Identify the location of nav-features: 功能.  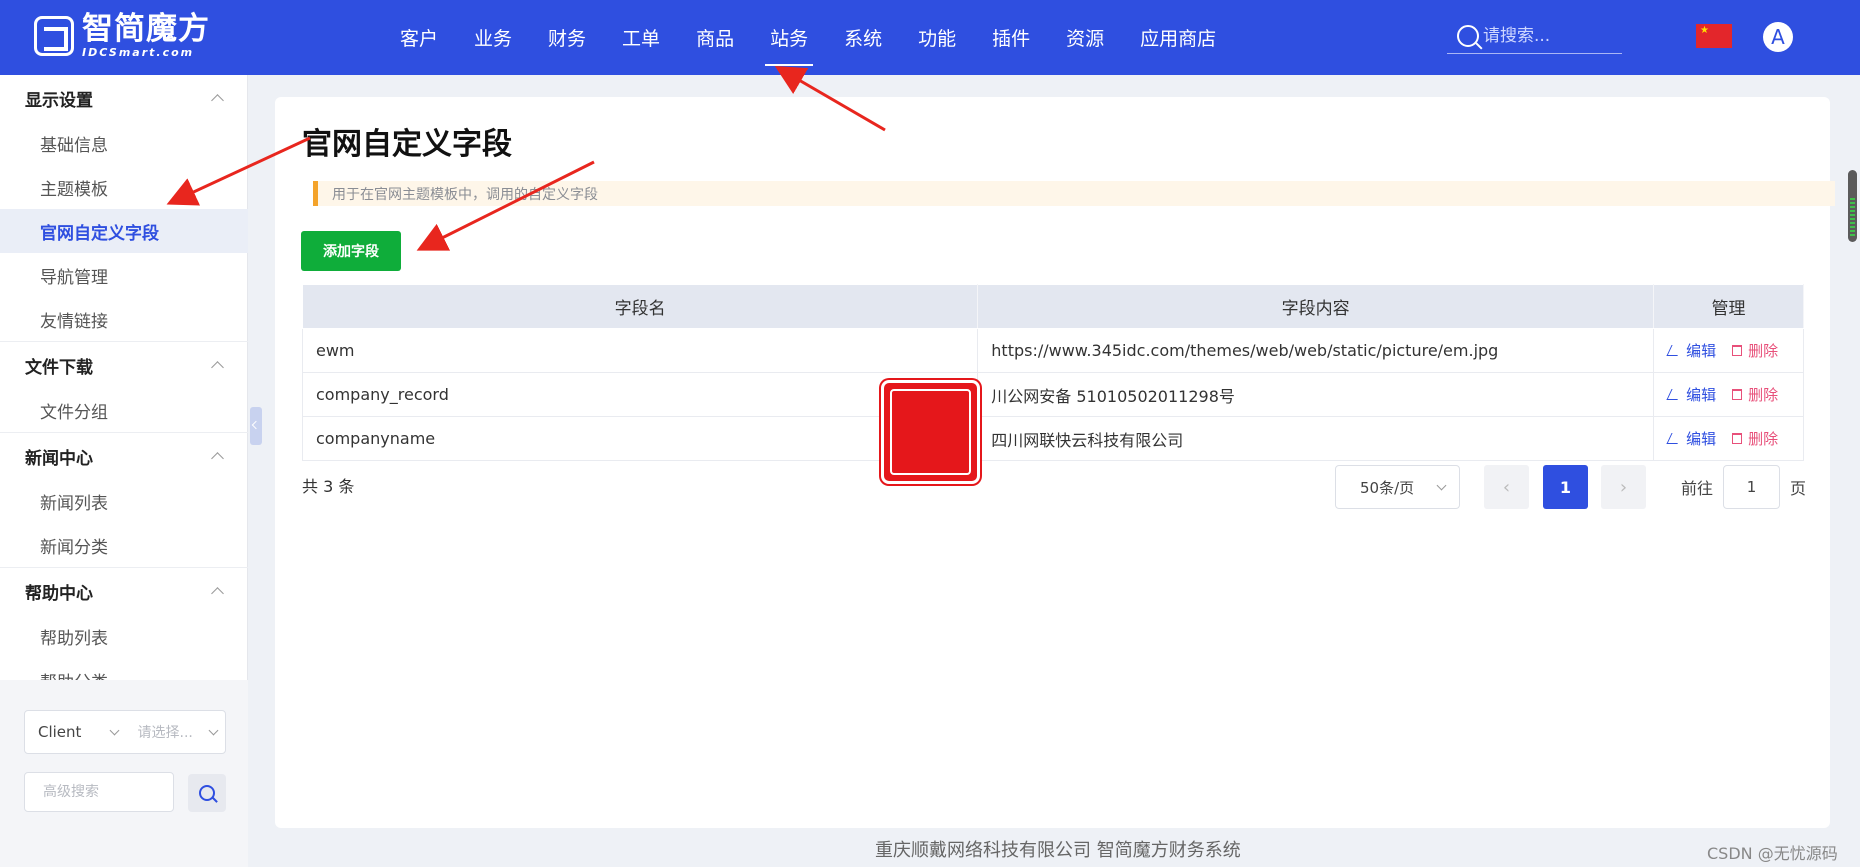
(937, 37).